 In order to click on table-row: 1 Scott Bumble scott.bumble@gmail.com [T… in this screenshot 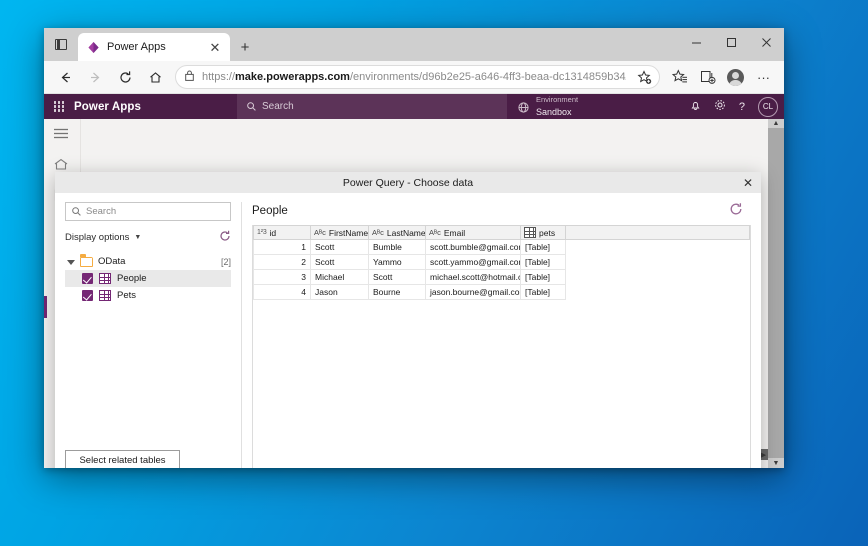, I will do `click(501, 247)`.